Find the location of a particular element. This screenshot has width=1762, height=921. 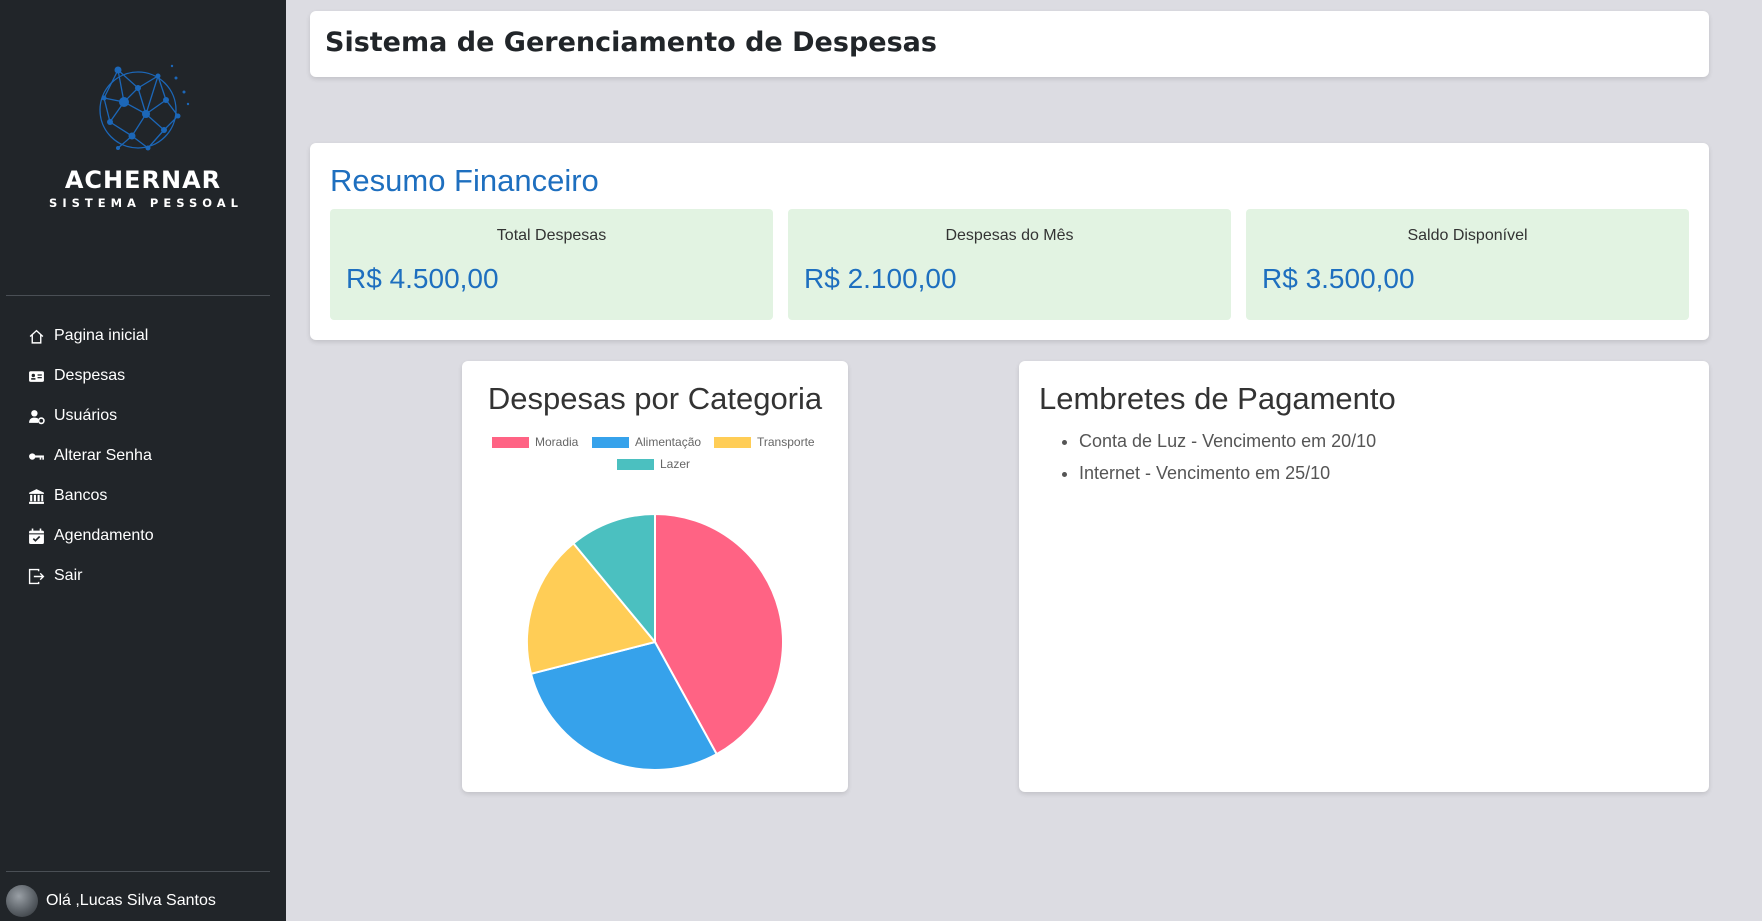

logout-icon is located at coordinates (36, 576).